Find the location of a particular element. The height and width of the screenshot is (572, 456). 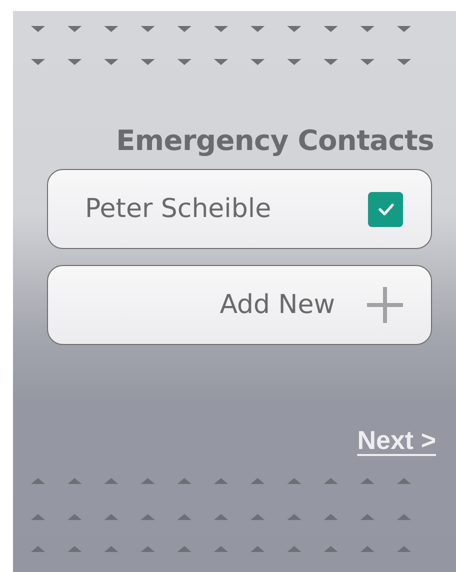

plus-icon is located at coordinates (385, 305).